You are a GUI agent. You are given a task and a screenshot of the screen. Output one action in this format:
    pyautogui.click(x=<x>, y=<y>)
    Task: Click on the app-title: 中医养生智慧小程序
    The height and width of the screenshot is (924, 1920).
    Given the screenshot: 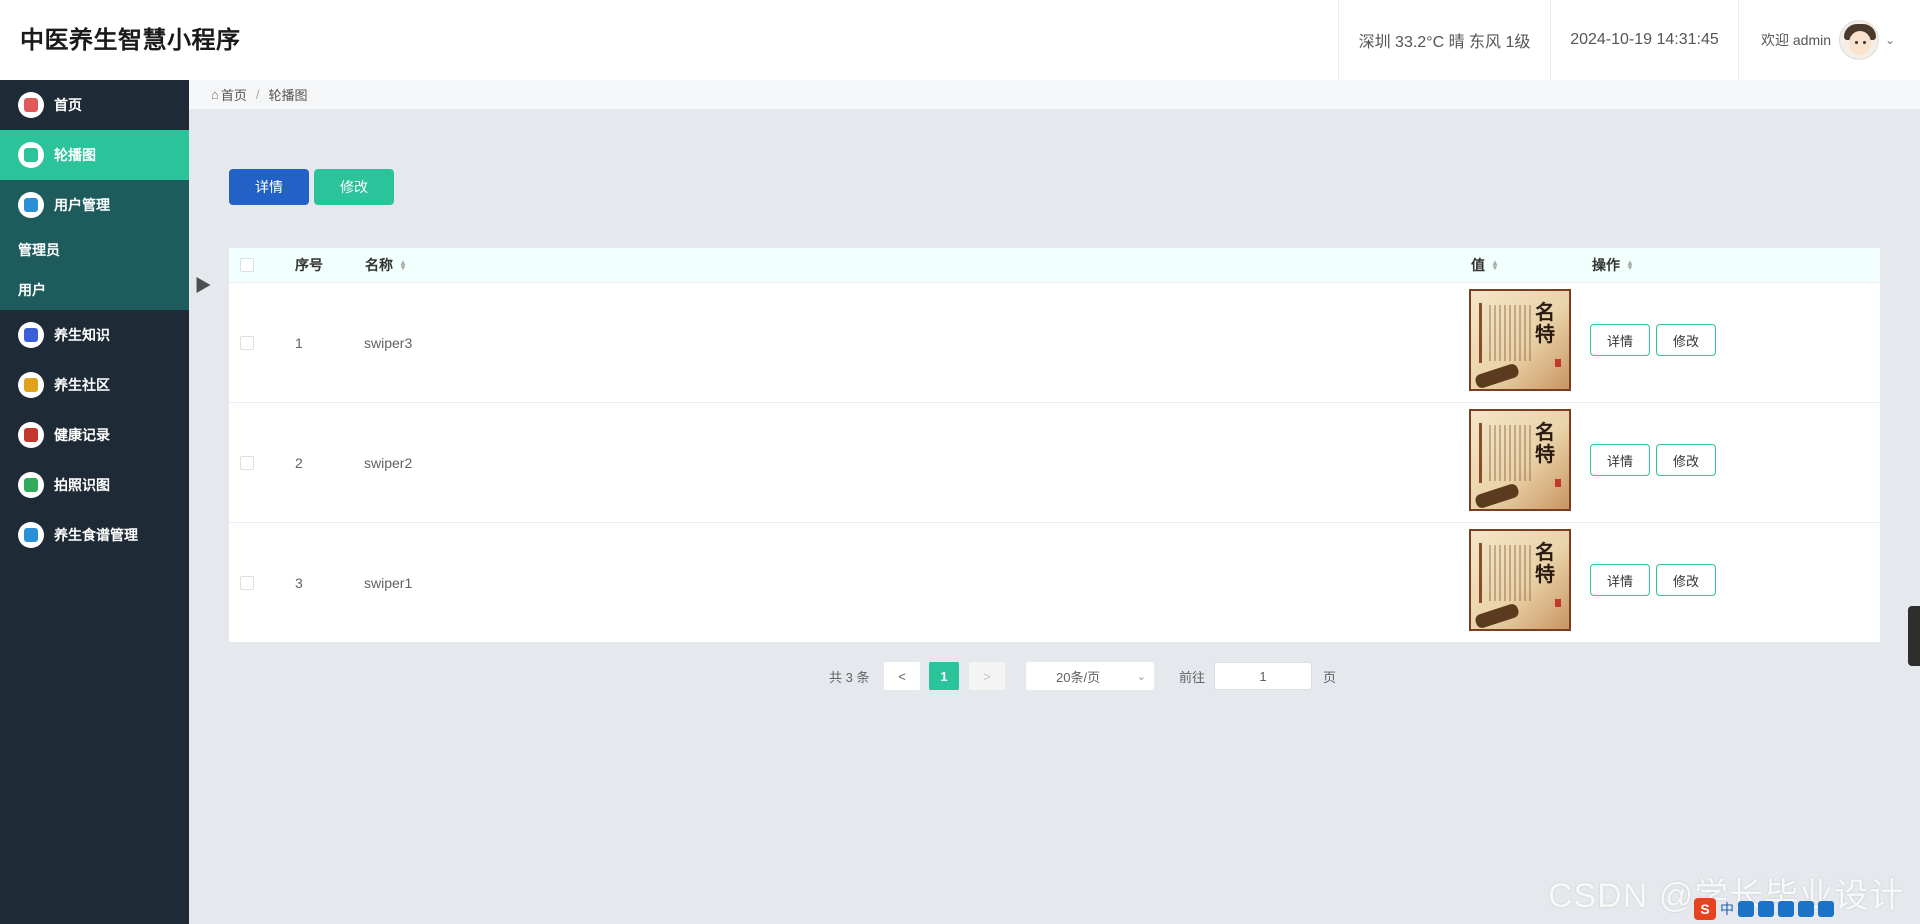 What is the action you would take?
    pyautogui.click(x=130, y=40)
    